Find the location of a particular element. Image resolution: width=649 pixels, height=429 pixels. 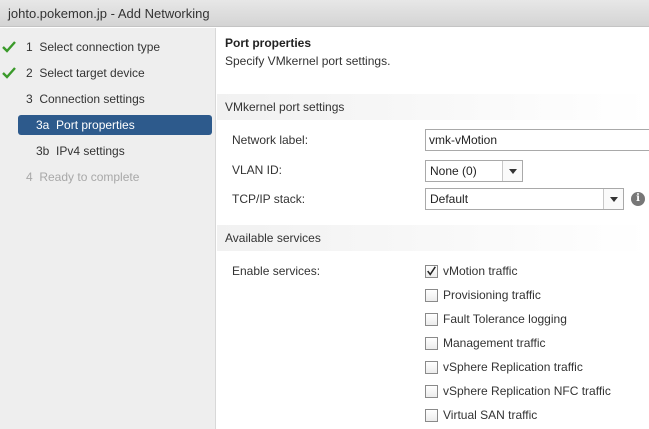

service-label: vSphere Replication NFC traffic is located at coordinates (527, 391).